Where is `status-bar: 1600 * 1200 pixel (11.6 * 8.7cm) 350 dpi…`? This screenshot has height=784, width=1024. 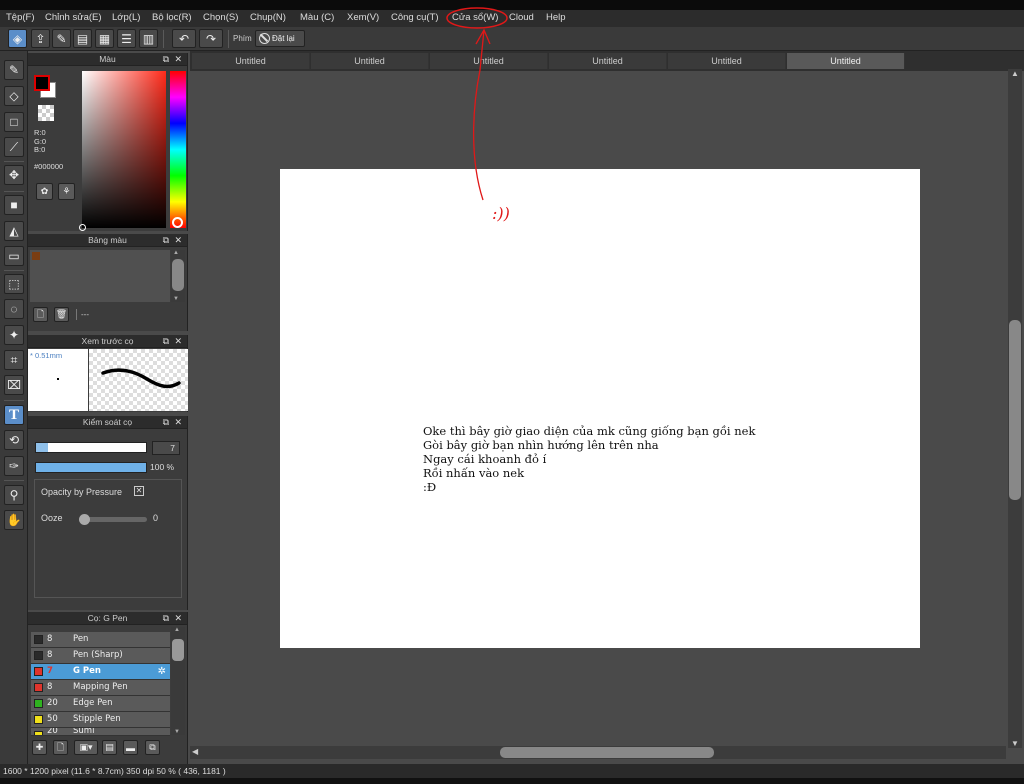 status-bar: 1600 * 1200 pixel (11.6 * 8.7cm) 350 dpi… is located at coordinates (512, 771).